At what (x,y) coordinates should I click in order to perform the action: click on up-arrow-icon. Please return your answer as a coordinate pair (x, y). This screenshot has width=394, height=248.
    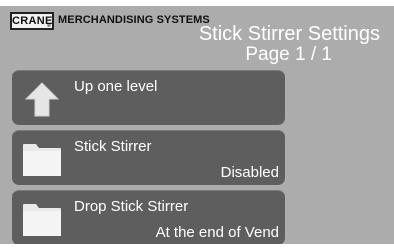
    Looking at the image, I should click on (42, 99).